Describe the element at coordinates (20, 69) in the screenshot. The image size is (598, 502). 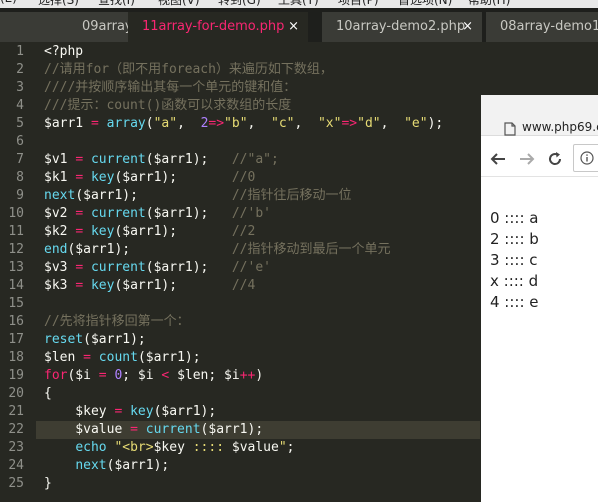
I see `line-number: 2` at that location.